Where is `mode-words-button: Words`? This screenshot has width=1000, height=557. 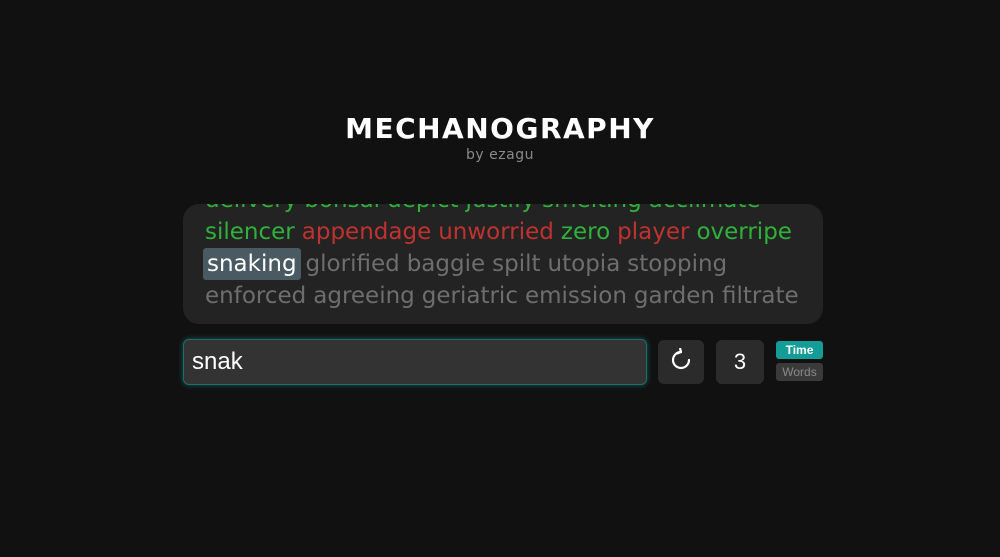 mode-words-button: Words is located at coordinates (799, 372).